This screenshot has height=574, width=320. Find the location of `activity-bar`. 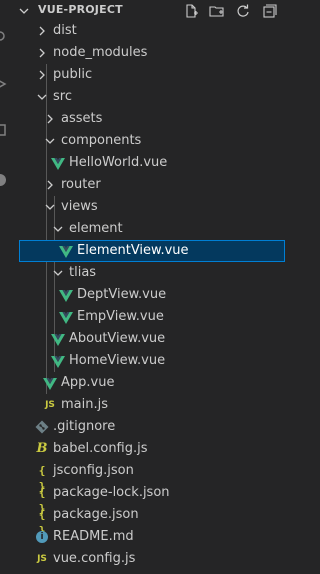

activity-bar is located at coordinates (7, 287).